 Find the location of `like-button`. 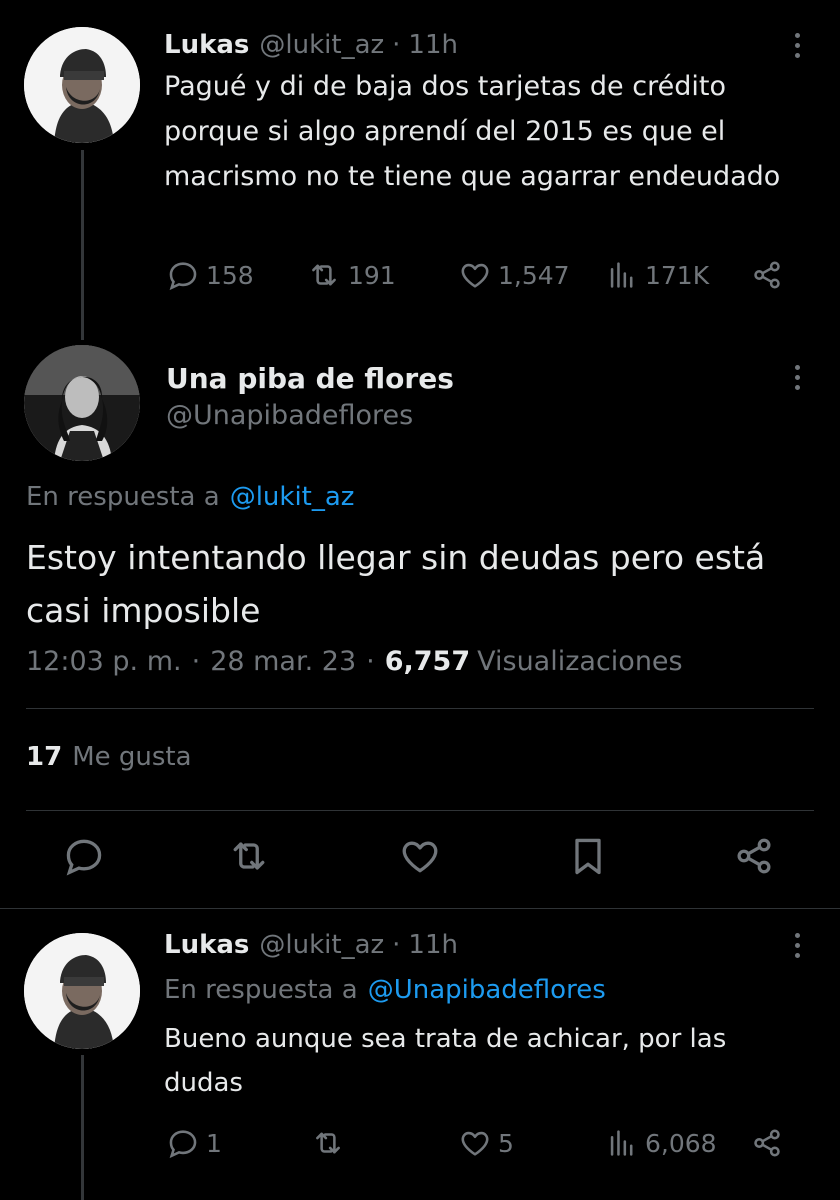

like-button is located at coordinates (423, 856).